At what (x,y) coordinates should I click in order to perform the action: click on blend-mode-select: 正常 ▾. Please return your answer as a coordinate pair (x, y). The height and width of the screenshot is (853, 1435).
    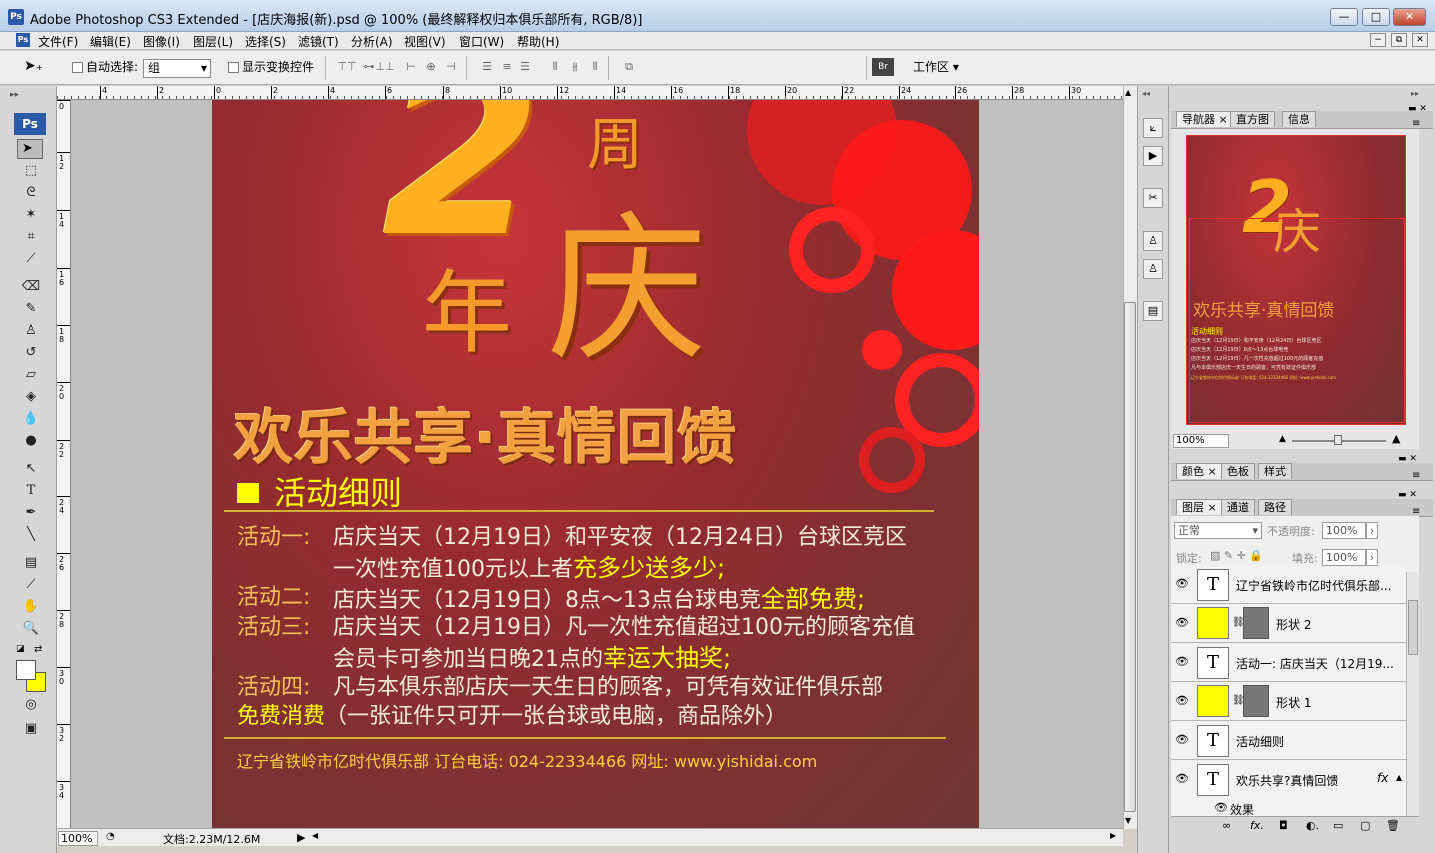
    Looking at the image, I should click on (1218, 530).